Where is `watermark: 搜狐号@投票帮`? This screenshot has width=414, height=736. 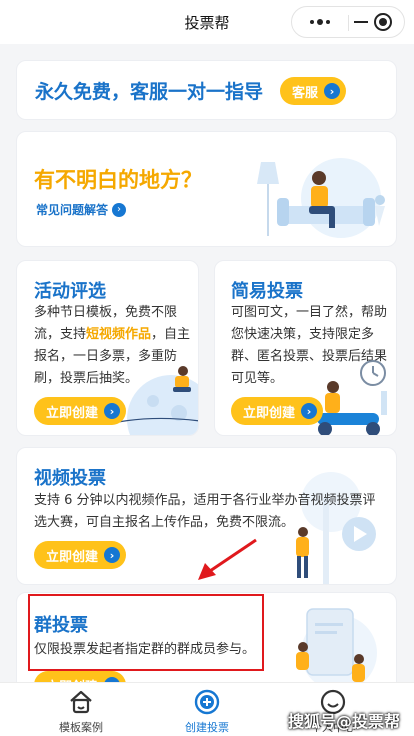
watermark: 搜狐号@投票帮 is located at coordinates (344, 721).